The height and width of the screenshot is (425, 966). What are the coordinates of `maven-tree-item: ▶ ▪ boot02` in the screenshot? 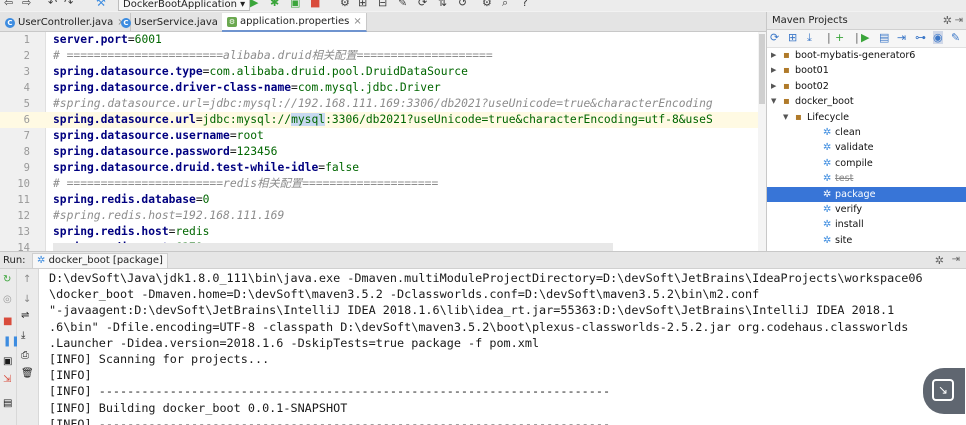 It's located at (866, 86).